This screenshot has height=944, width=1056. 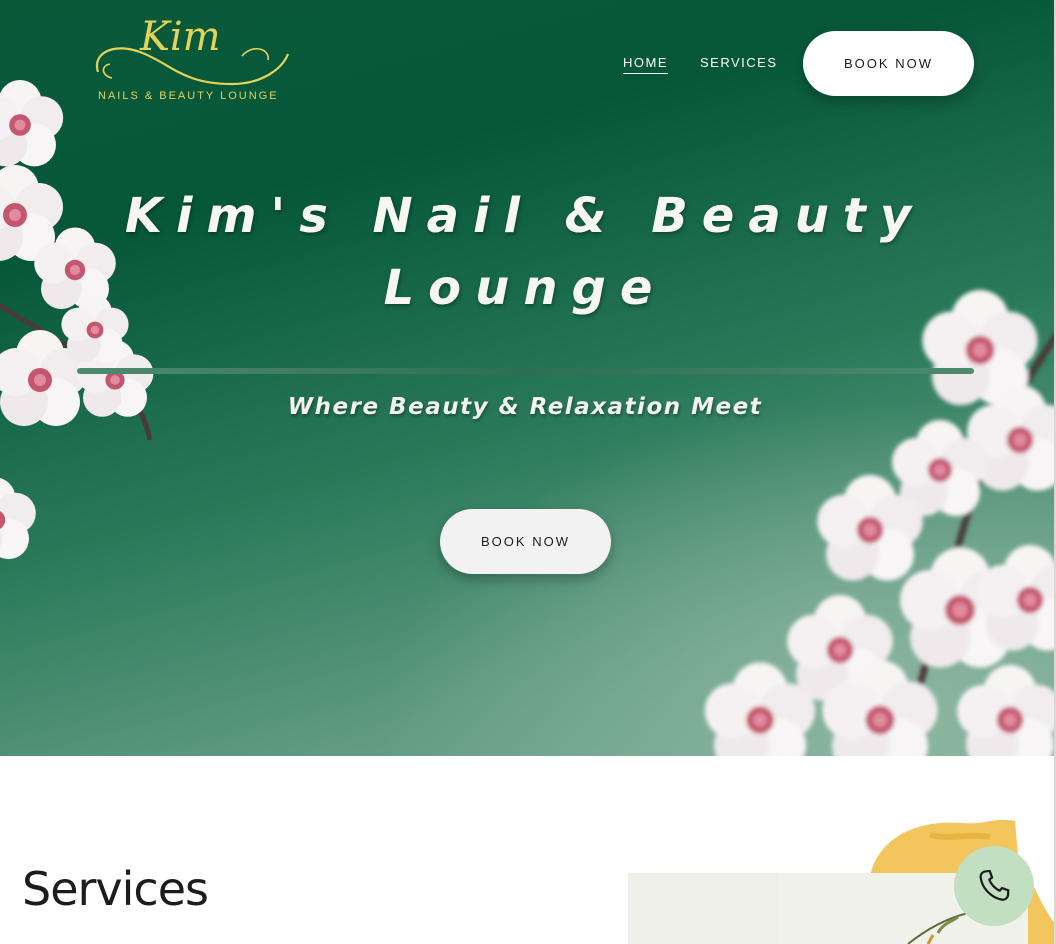 I want to click on hero-subtitle: Where Beauty & Relaxation Meet, so click(x=525, y=407).